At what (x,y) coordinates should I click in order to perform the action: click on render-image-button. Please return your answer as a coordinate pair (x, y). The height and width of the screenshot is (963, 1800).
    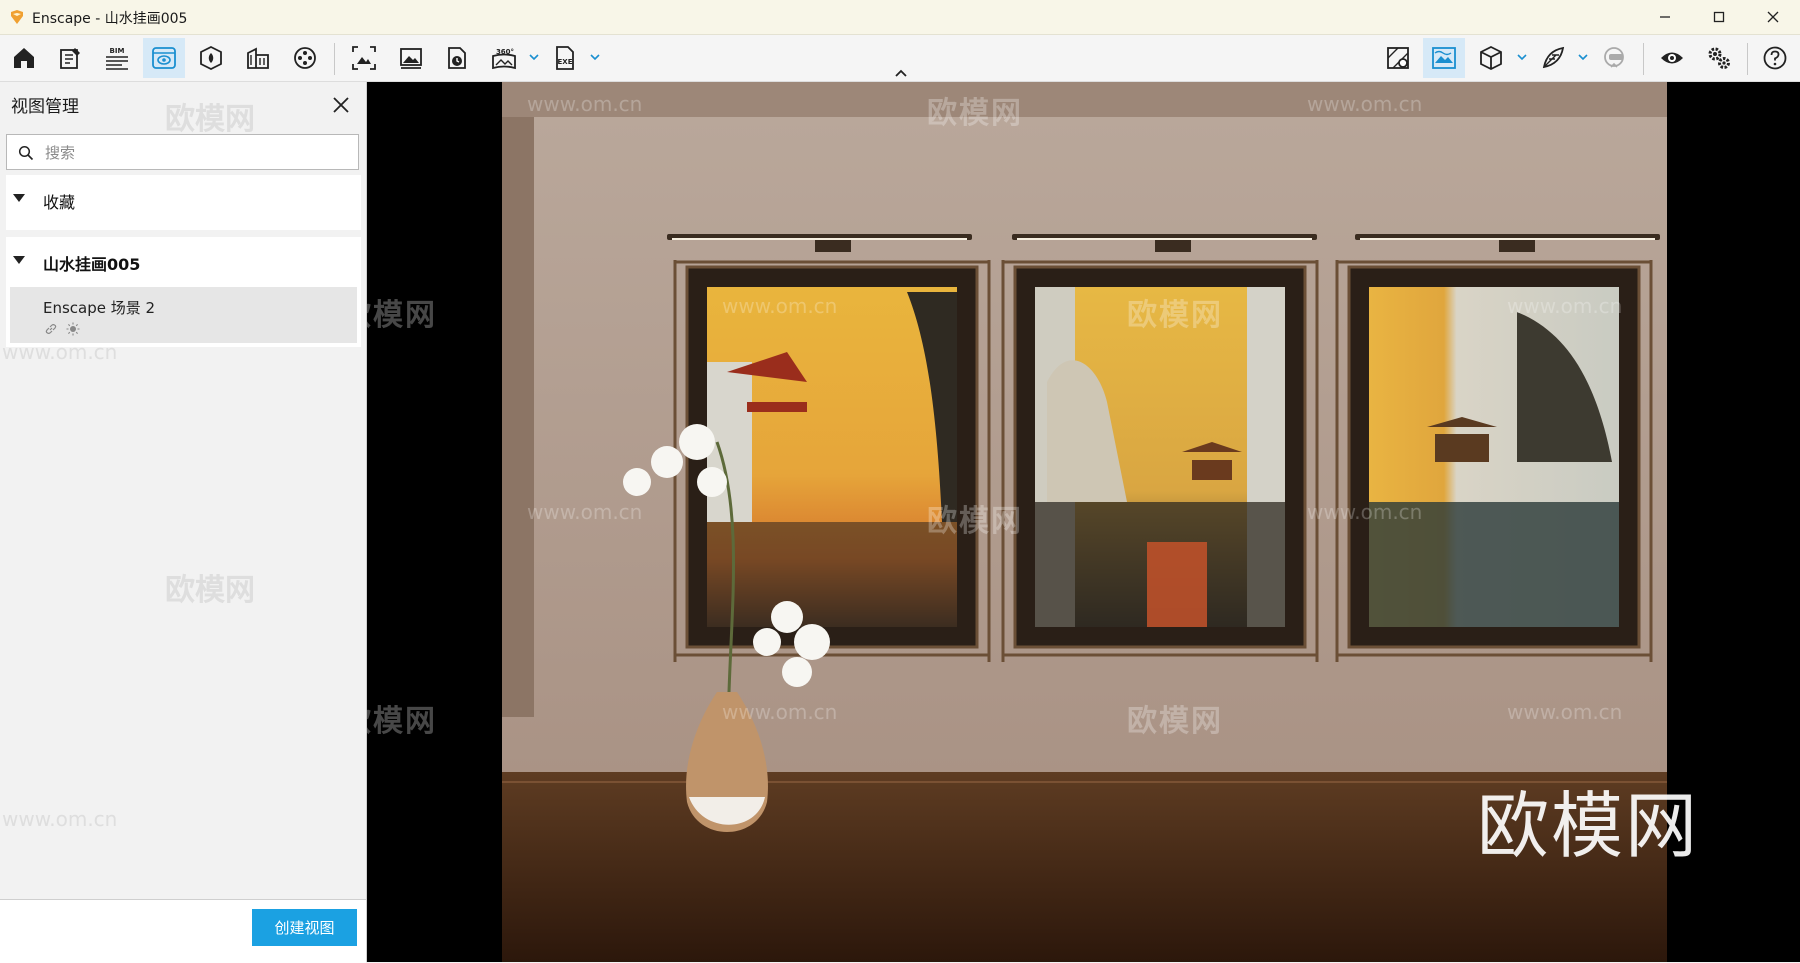
    Looking at the image, I should click on (411, 58).